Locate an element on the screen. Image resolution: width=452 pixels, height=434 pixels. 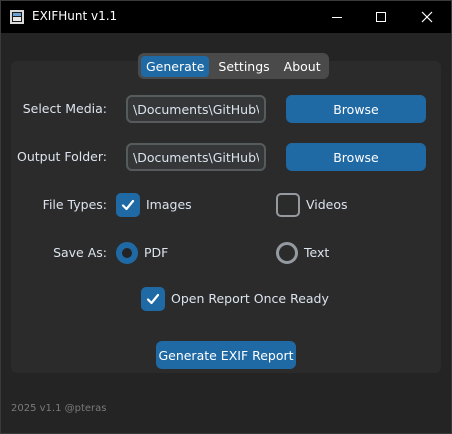
videos-option-label: Videos is located at coordinates (327, 204).